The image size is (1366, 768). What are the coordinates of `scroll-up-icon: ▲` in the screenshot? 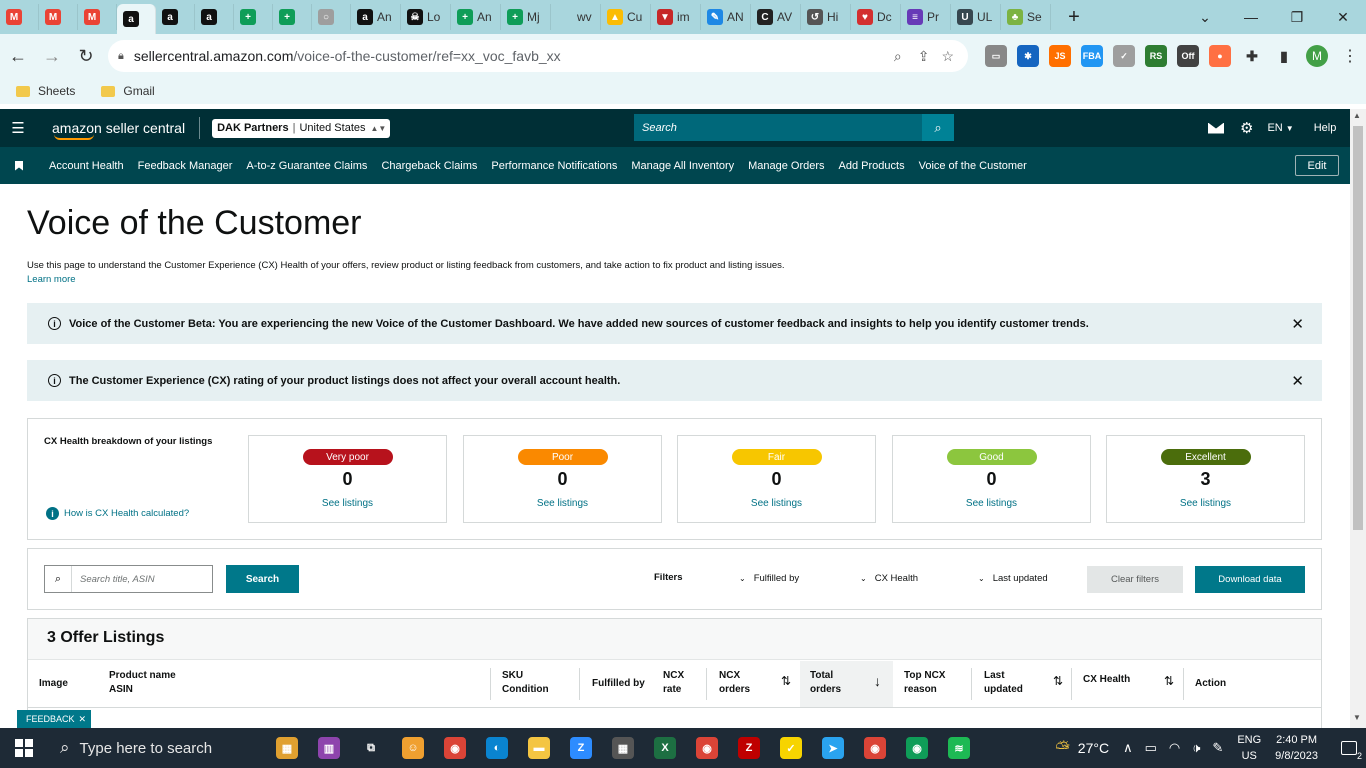 It's located at (1357, 115).